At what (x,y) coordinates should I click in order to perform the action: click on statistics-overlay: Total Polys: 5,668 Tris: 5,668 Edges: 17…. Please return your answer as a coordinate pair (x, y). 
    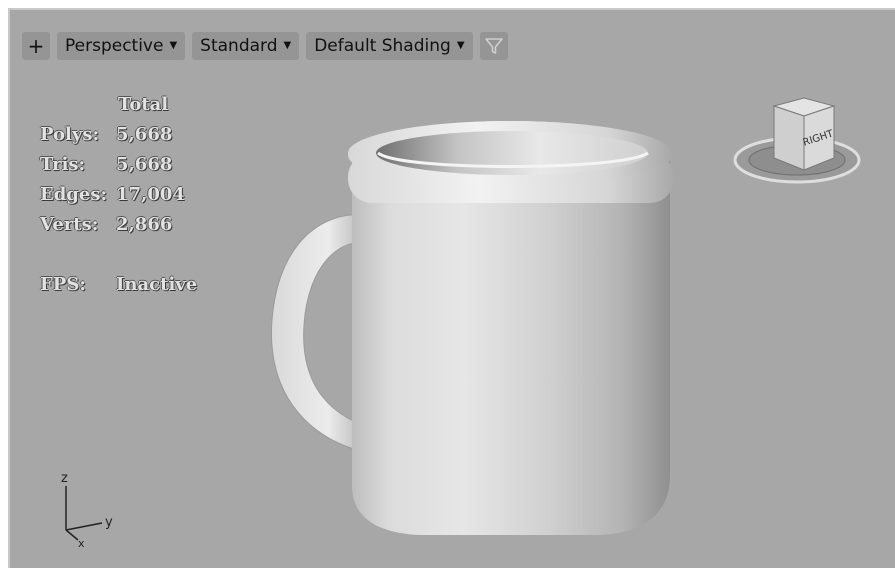
    Looking at the image, I should click on (118, 195).